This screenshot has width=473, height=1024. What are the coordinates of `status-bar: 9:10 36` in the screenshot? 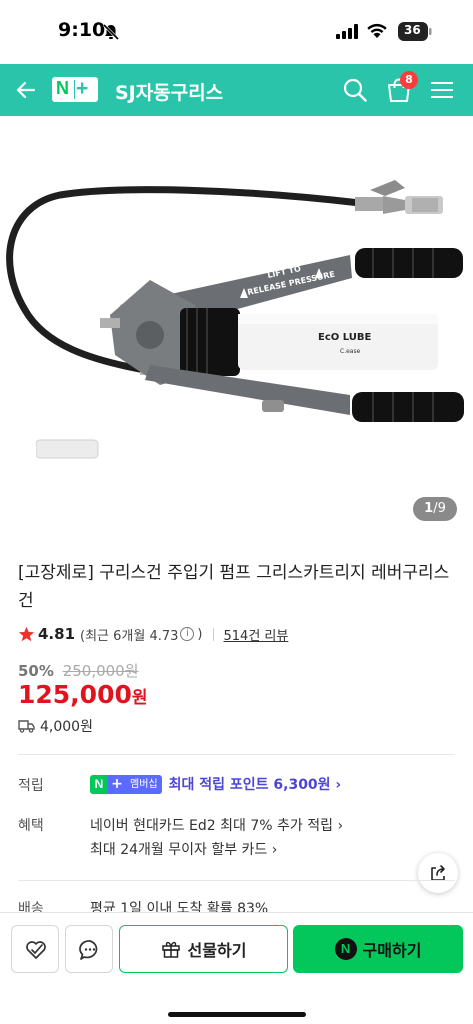 It's located at (236, 32).